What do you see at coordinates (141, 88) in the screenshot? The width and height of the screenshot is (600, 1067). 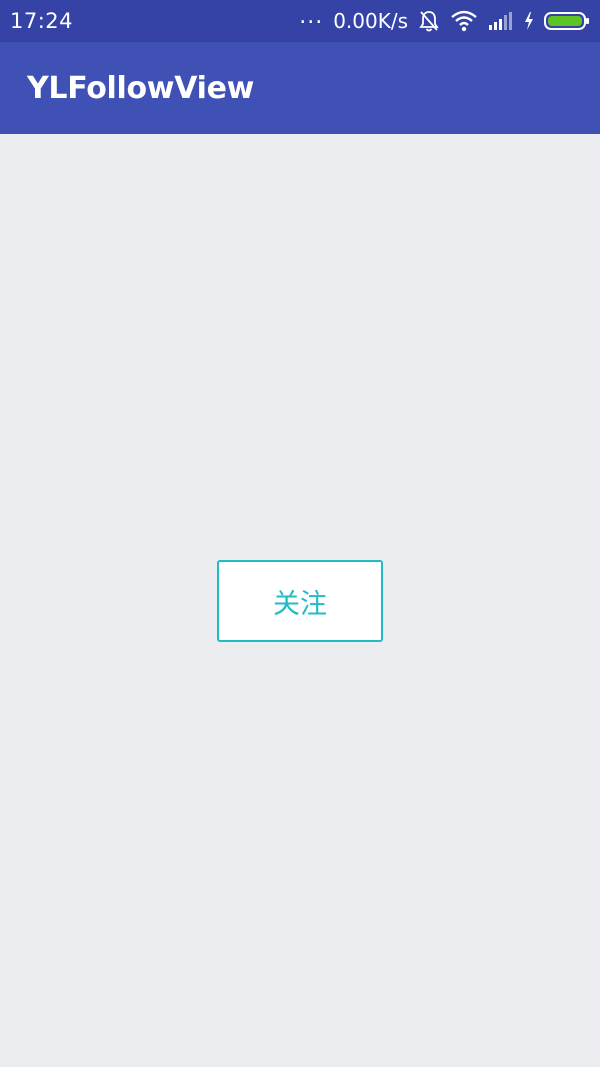 I see `app-title: YLFollowView` at bounding box center [141, 88].